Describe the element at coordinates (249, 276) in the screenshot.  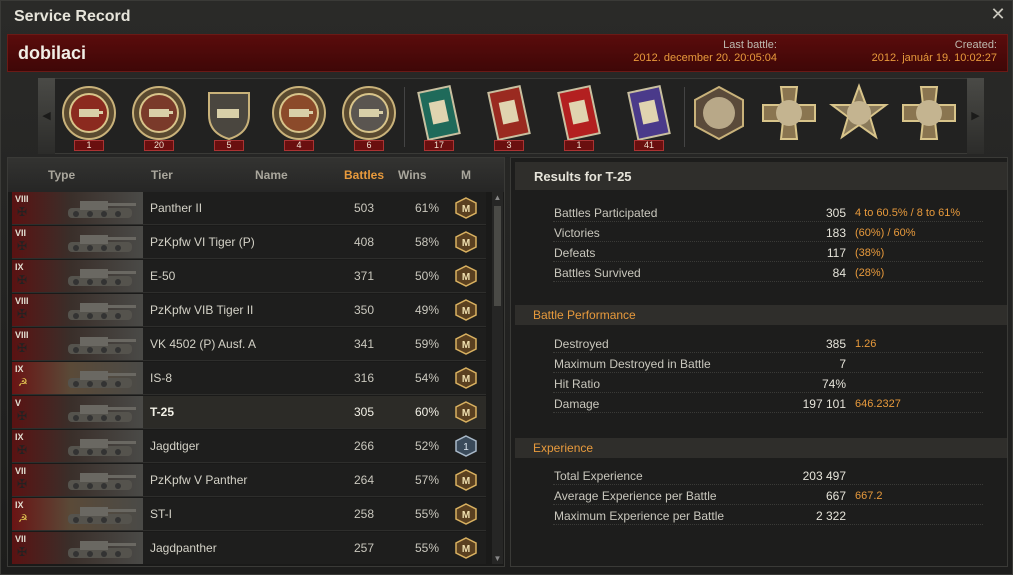
I see `table-row: IX ✠ E-50 371 50% M` at that location.